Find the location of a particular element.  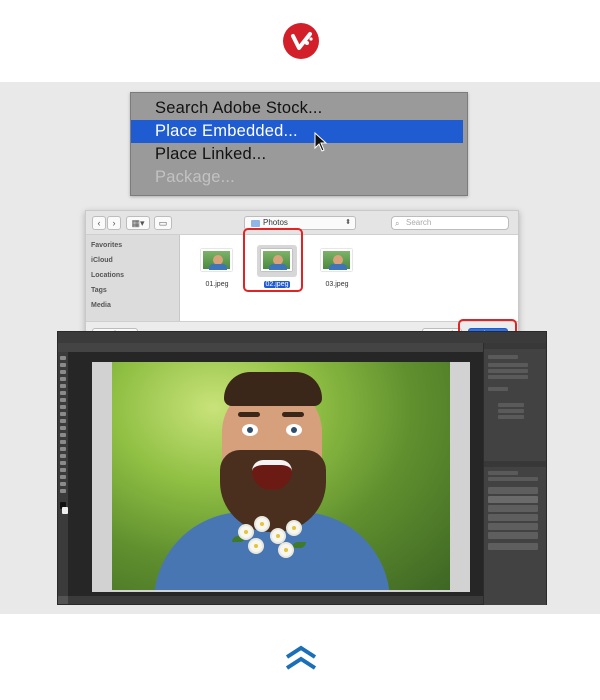

back-button: ‹ is located at coordinates (99, 223).